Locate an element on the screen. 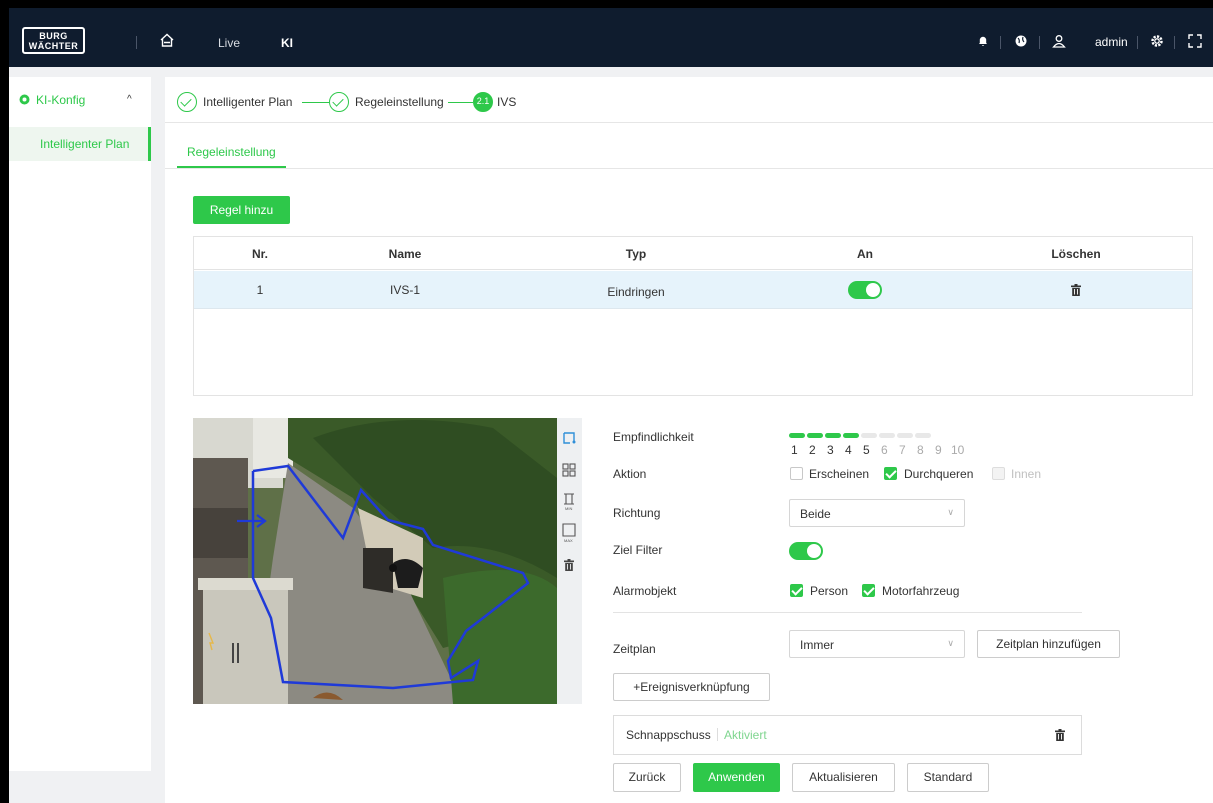 This screenshot has width=1213, height=803. step-connector is located at coordinates (315, 102).